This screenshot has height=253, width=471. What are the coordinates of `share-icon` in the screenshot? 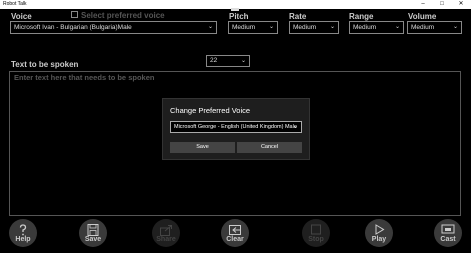 It's located at (166, 230).